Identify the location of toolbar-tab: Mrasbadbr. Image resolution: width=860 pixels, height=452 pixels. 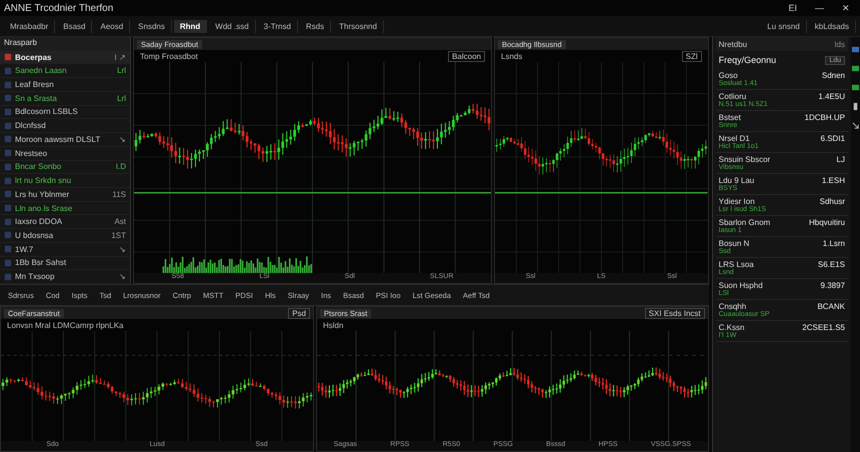
(30, 26).